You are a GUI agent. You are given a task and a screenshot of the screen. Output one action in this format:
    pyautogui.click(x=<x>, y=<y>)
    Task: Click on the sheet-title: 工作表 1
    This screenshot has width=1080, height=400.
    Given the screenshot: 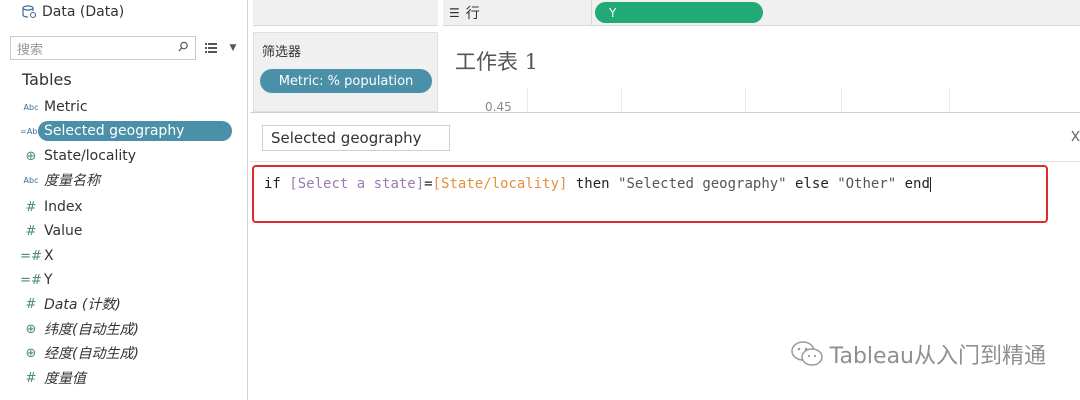 What is the action you would take?
    pyautogui.click(x=497, y=62)
    